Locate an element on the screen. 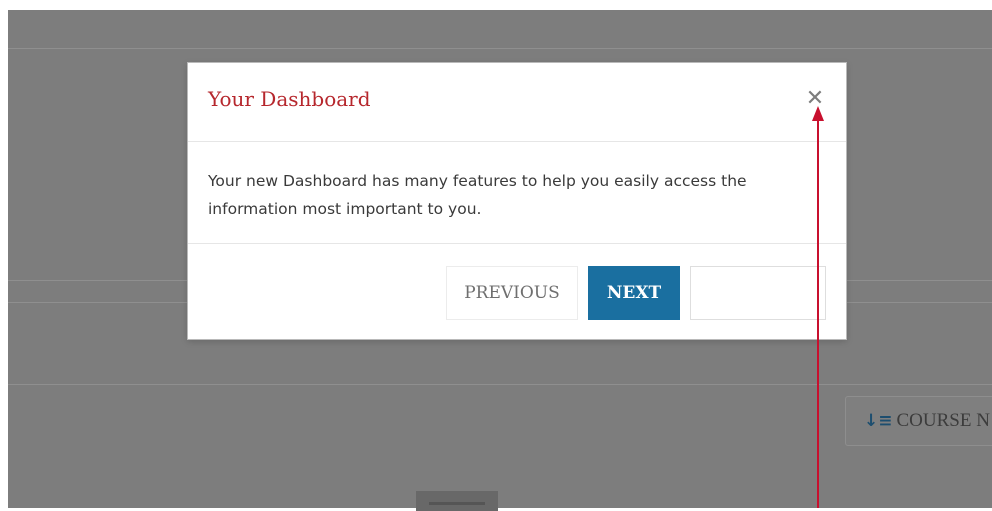  course-sort-button: ↓≡ COURSE N is located at coordinates (918, 421).